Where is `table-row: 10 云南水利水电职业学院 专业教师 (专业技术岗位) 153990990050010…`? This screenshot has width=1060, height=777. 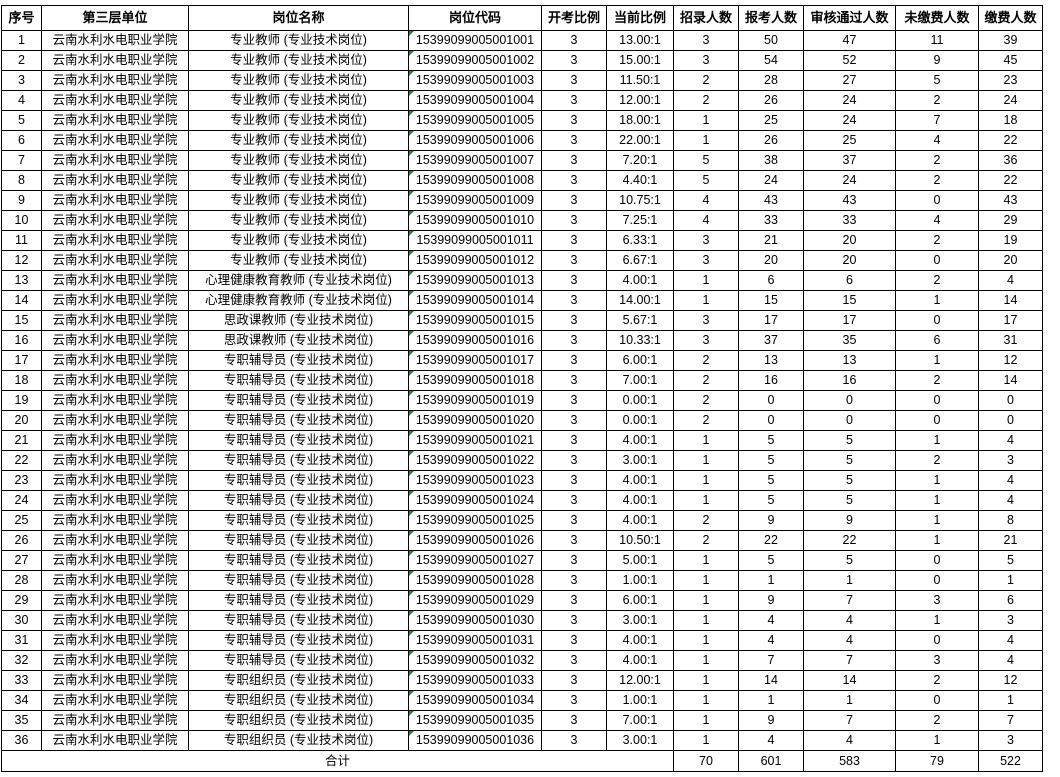
table-row: 10 云南水利水电职业学院 专业教师 (专业技术岗位) 153990990050010… is located at coordinates (522, 220).